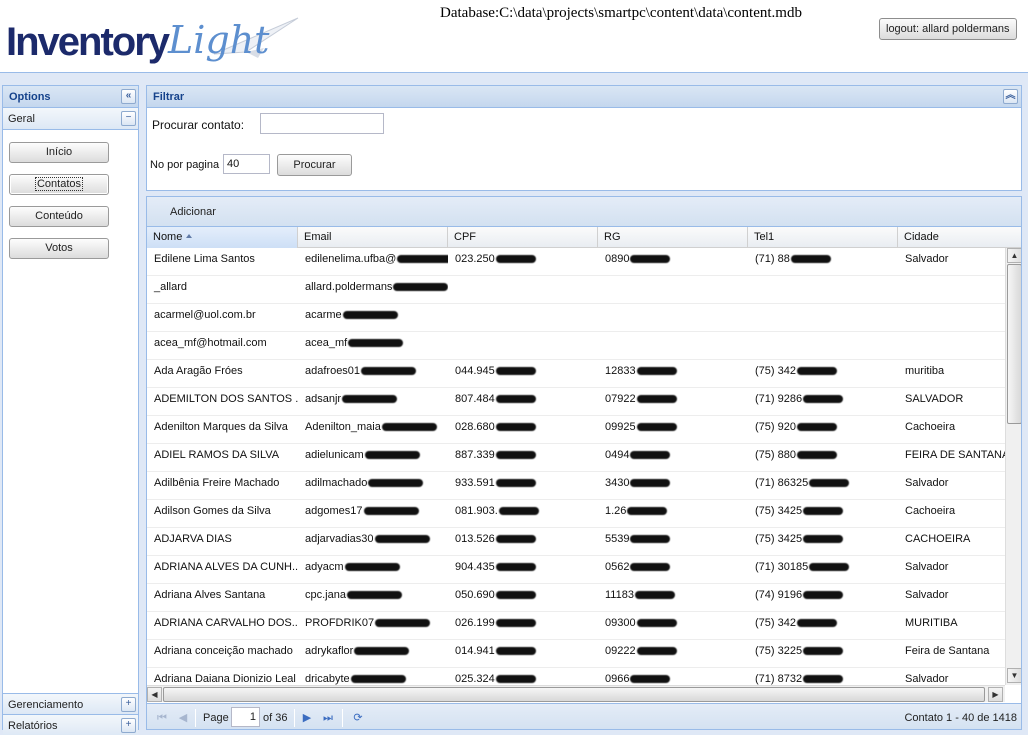 This screenshot has height=735, width=1028. Describe the element at coordinates (951, 513) in the screenshot. I see `cell-cidade: Cachoeira` at that location.